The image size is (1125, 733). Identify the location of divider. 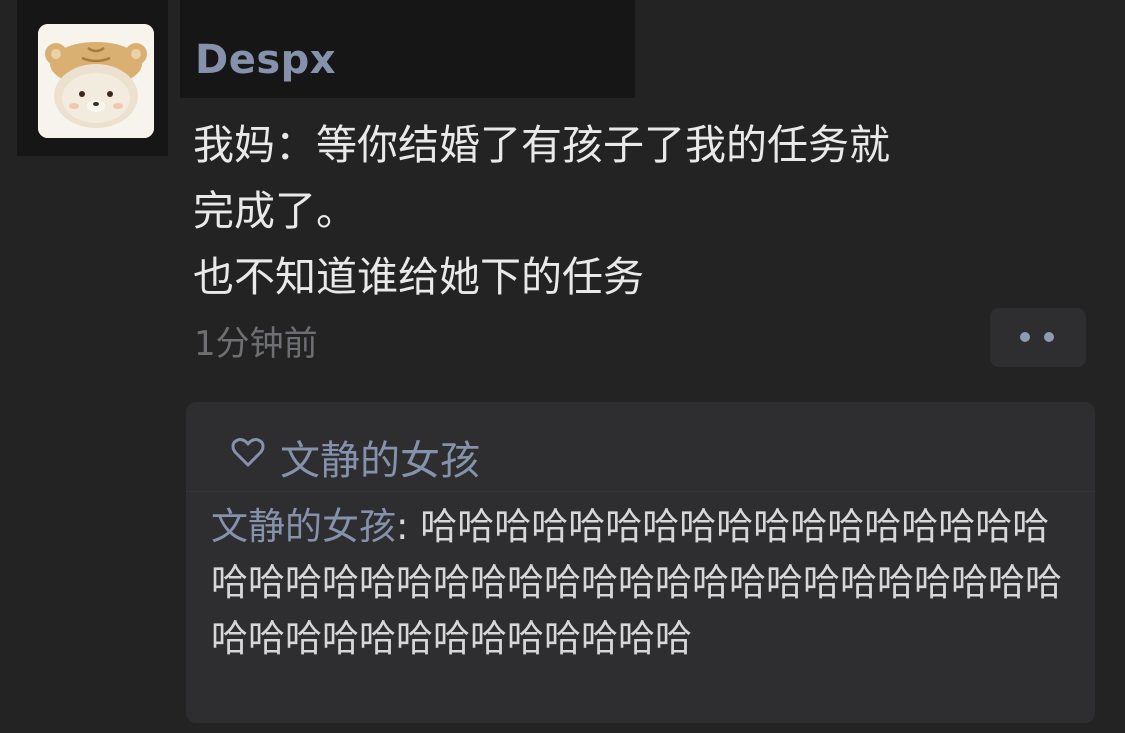
(640, 491).